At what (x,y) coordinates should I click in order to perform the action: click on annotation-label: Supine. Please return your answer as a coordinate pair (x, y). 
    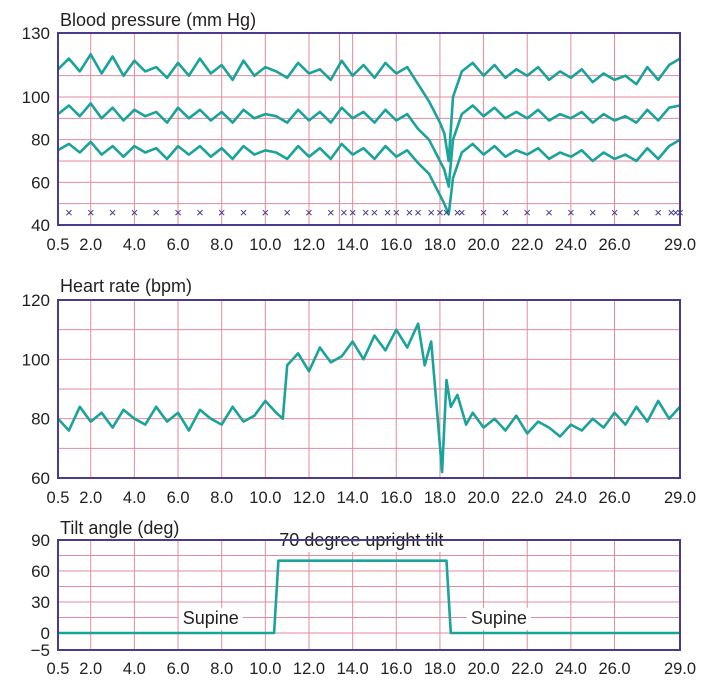
    Looking at the image, I should click on (211, 618).